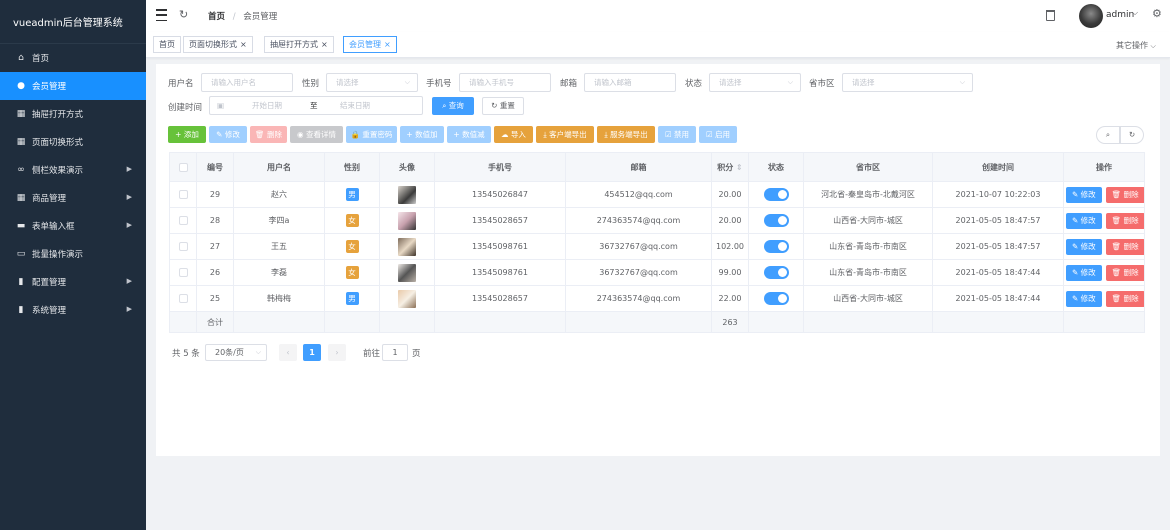  I want to click on column-header-1: 编号, so click(215, 167).